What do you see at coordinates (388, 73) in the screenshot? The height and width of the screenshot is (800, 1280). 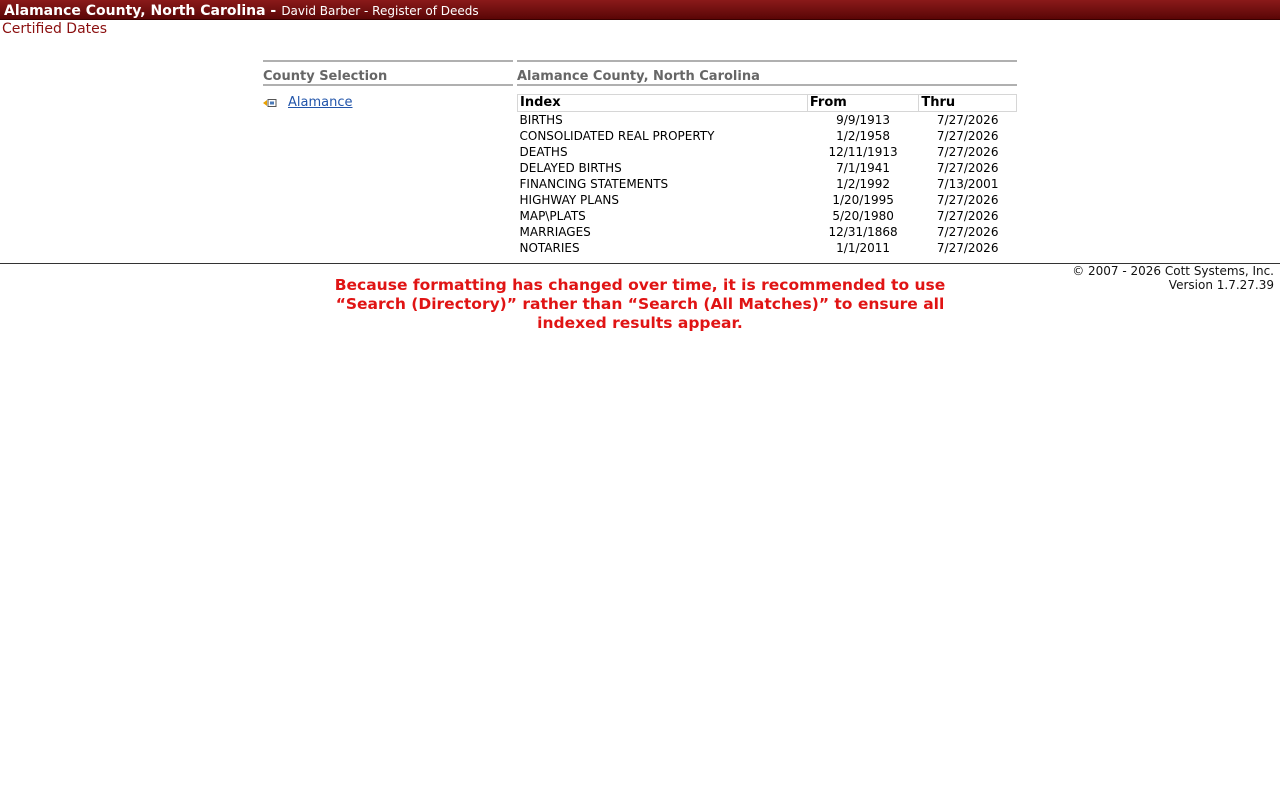 I see `county-selection-heading: County Selection` at bounding box center [388, 73].